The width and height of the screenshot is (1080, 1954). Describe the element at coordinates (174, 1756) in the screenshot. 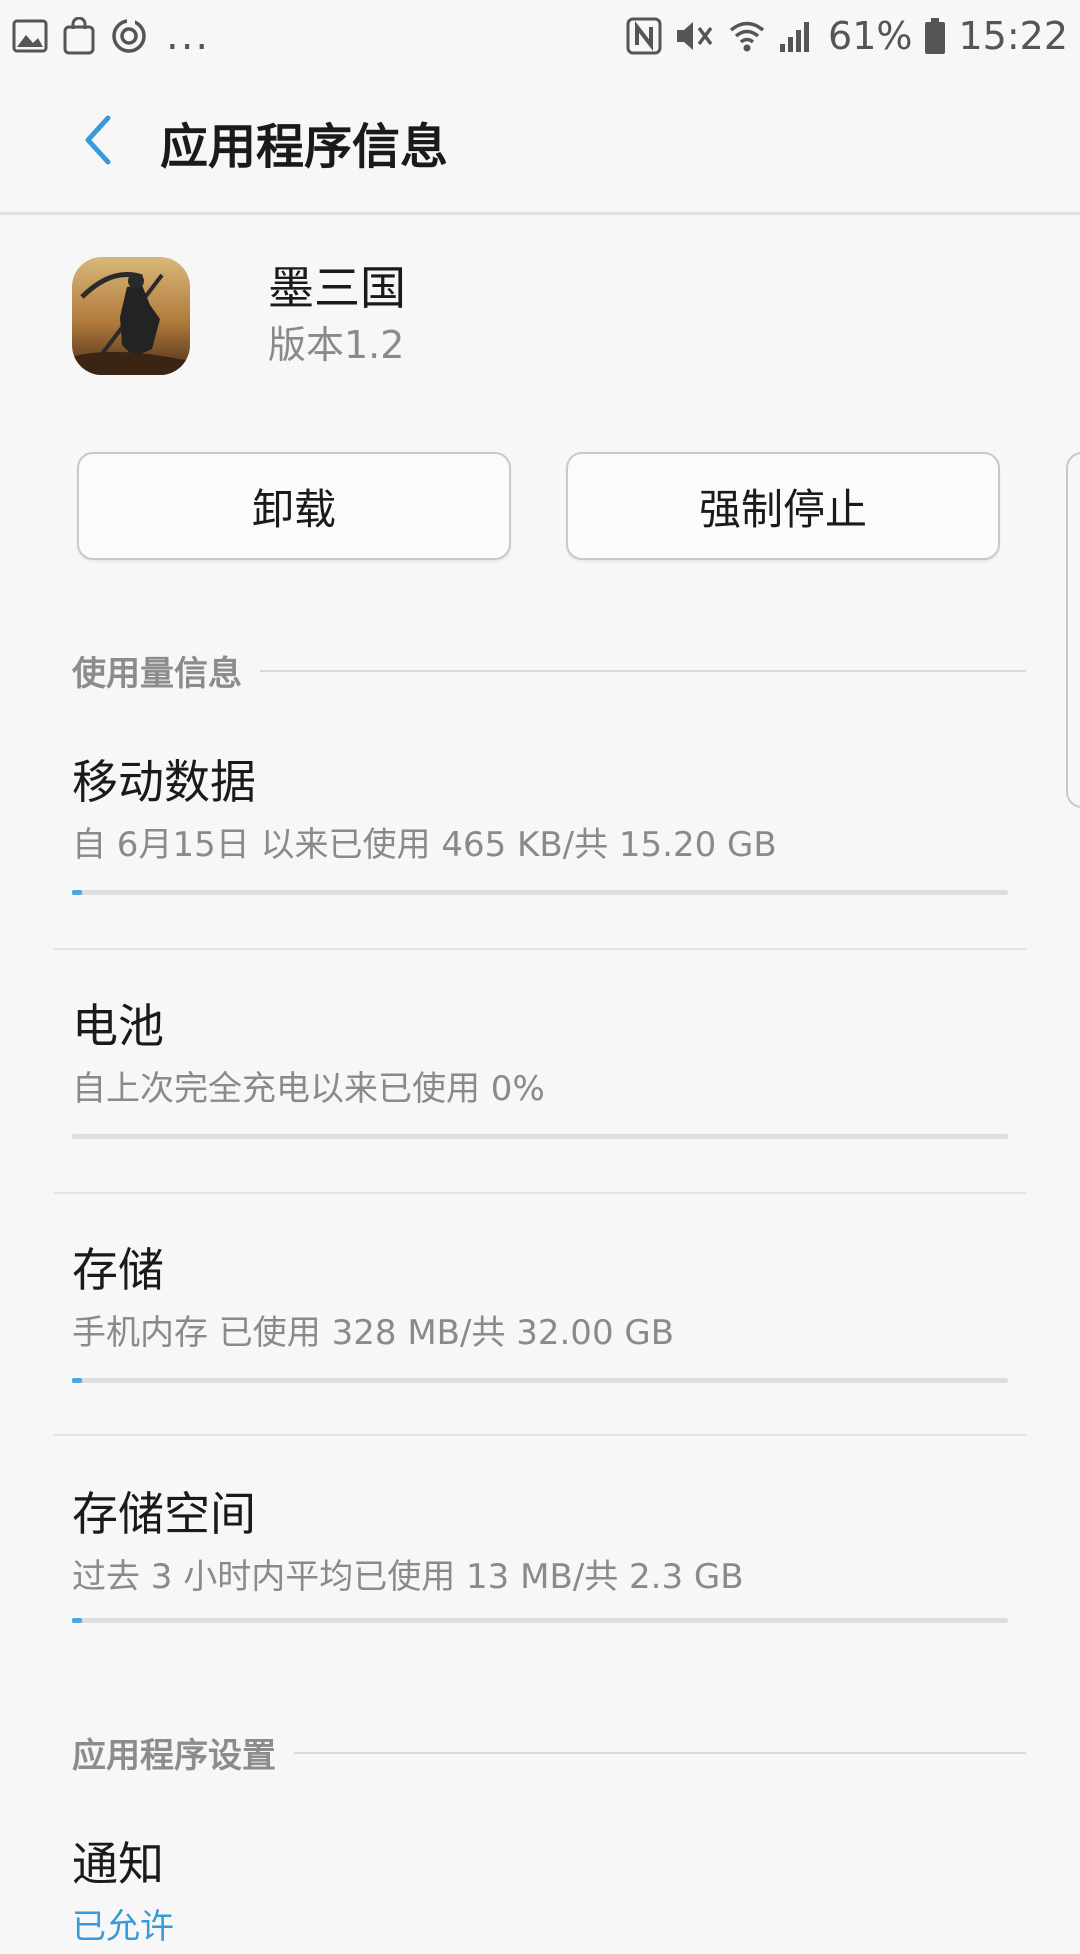

I see `section-label: 应用程序设置` at that location.